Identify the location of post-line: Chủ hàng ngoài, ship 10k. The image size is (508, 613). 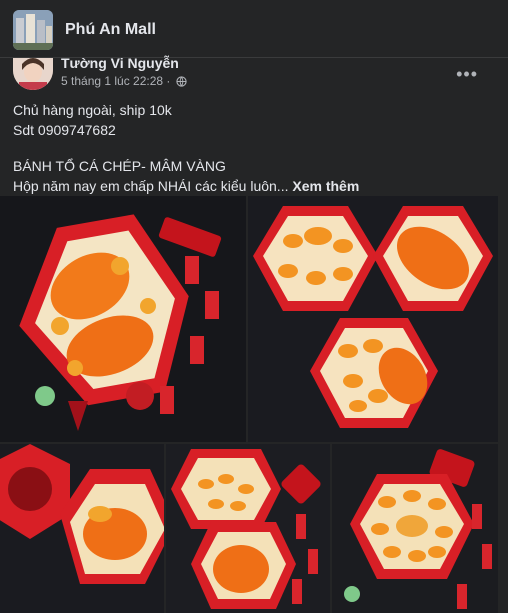
(92, 110).